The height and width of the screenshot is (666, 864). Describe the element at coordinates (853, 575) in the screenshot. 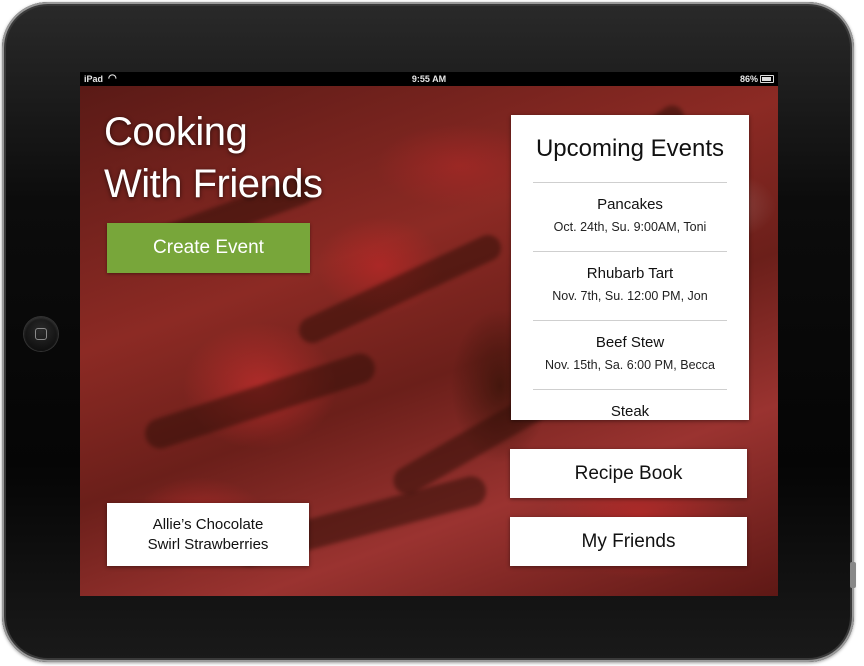

I see `volume-button` at that location.